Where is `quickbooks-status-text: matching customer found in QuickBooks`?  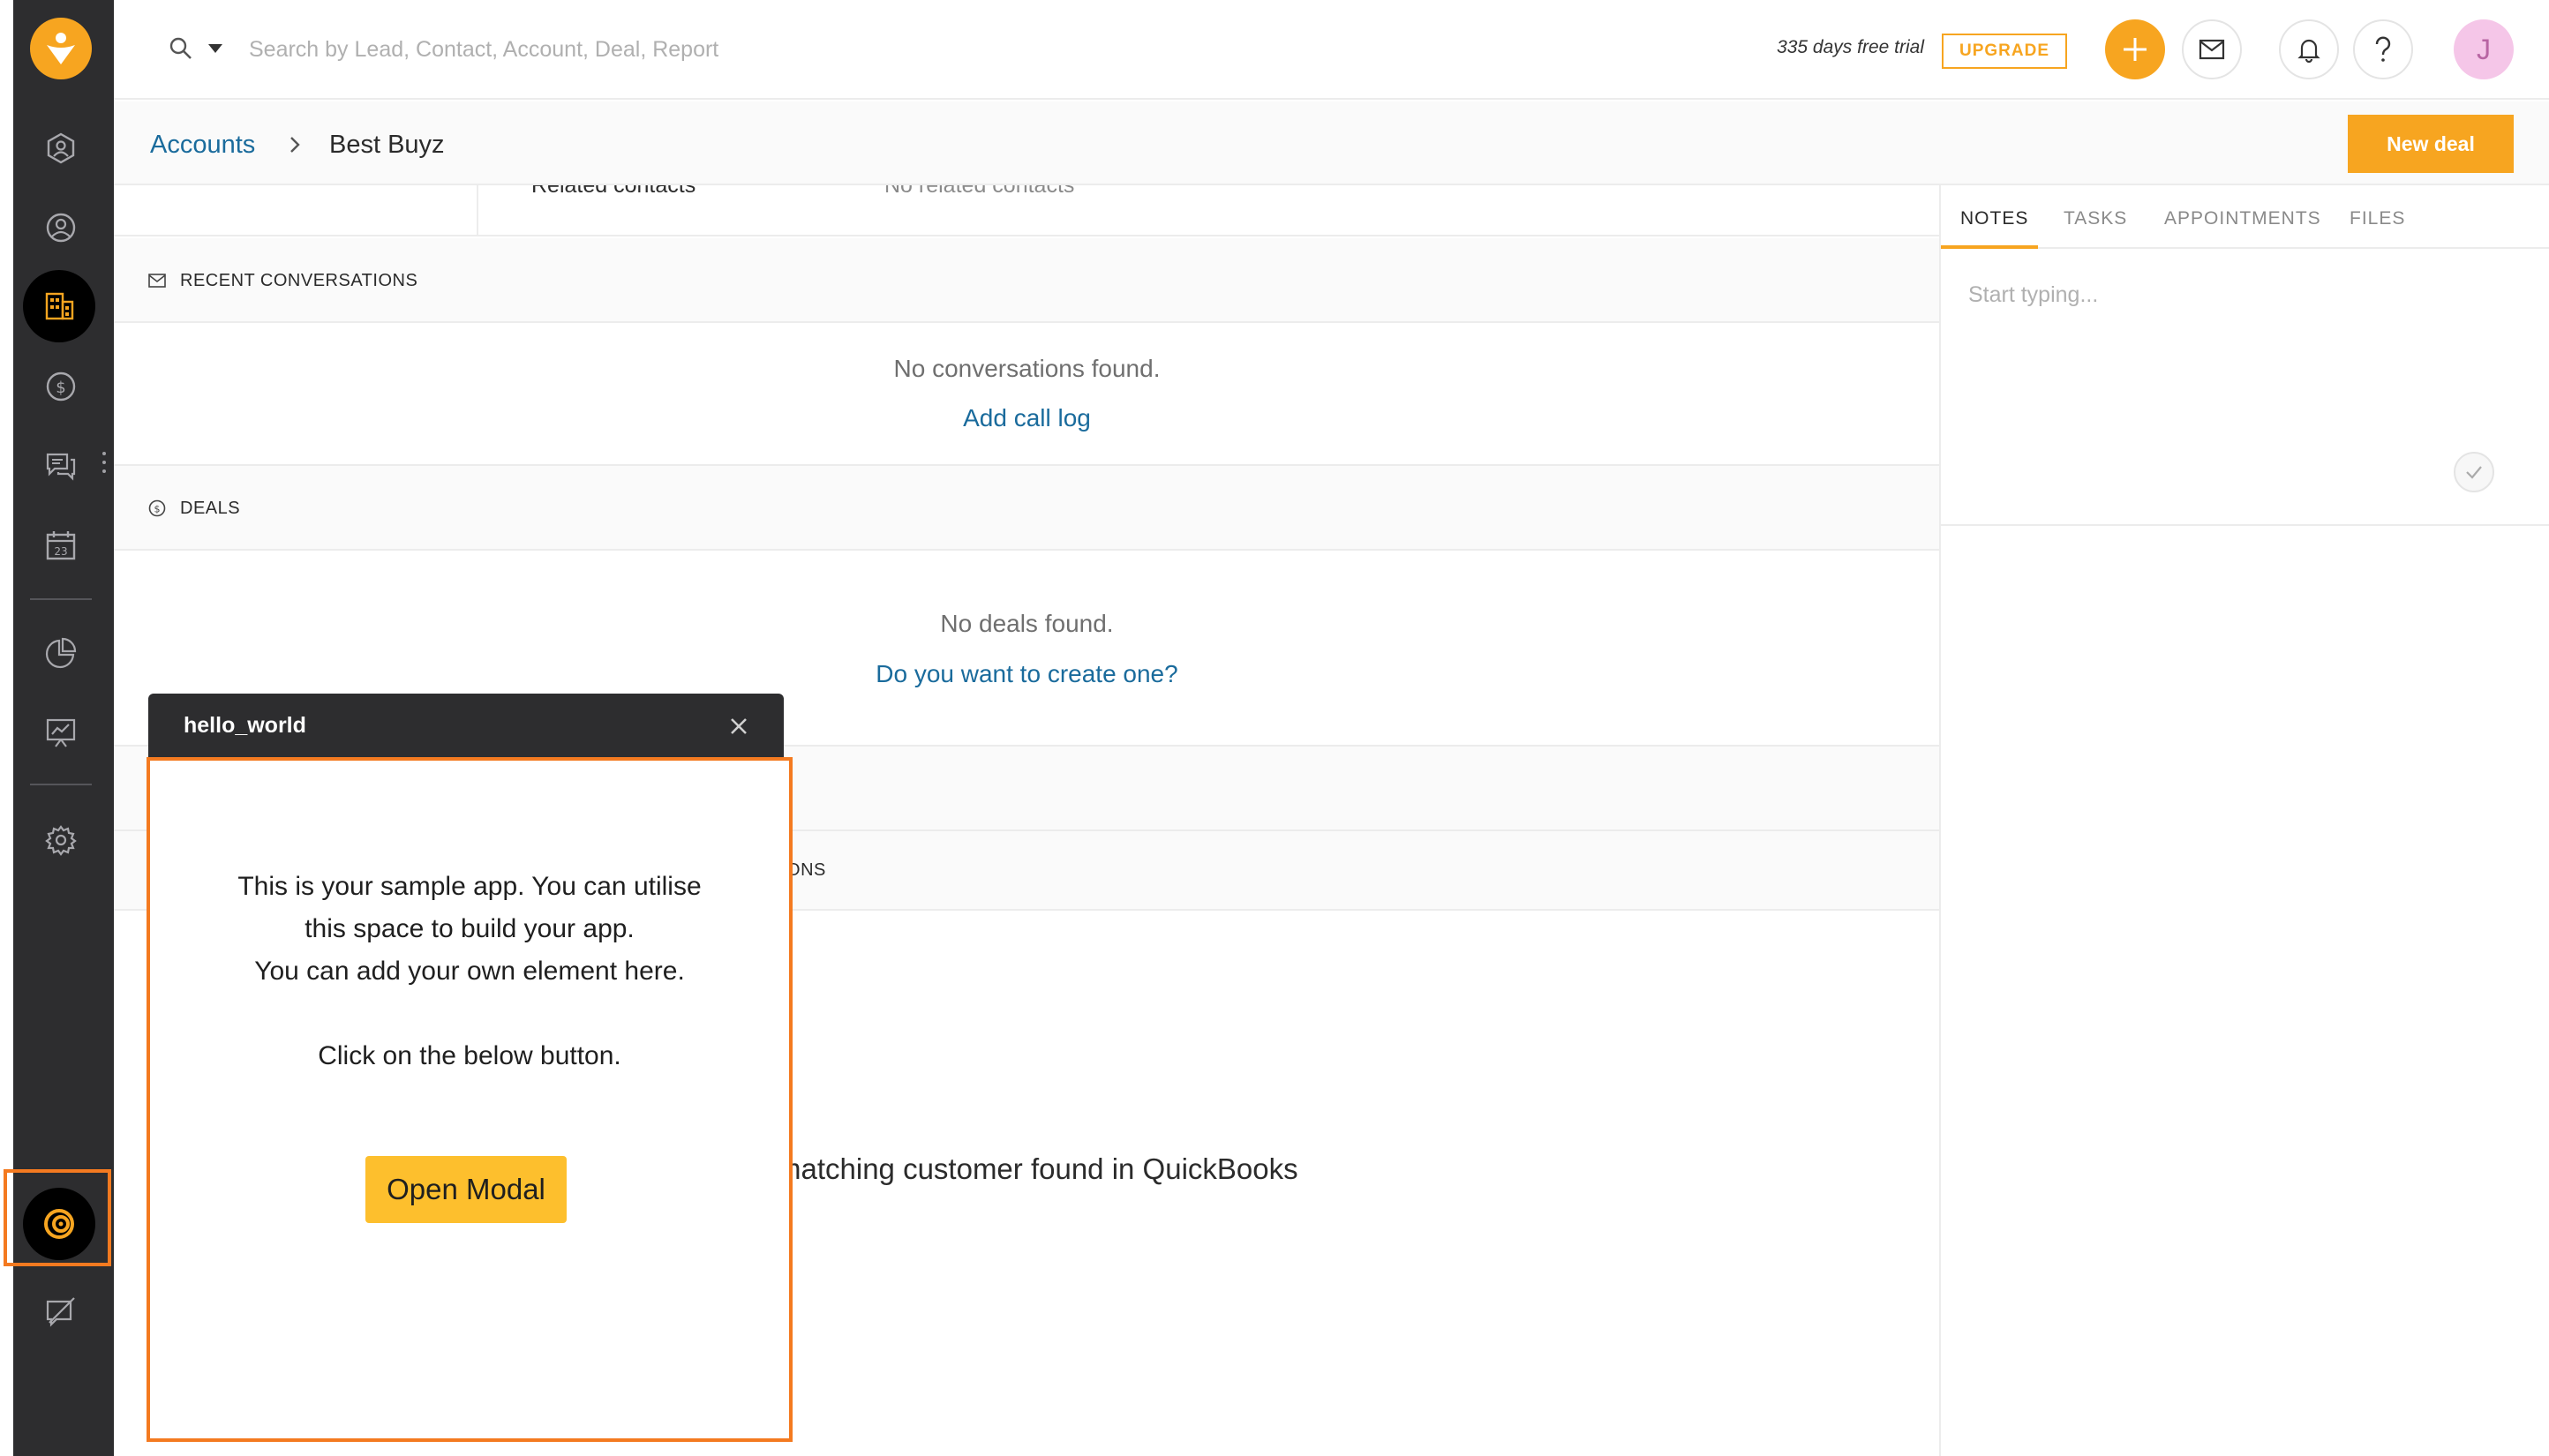
quickbooks-status-text: matching customer found in QuickBooks is located at coordinates (1037, 1168).